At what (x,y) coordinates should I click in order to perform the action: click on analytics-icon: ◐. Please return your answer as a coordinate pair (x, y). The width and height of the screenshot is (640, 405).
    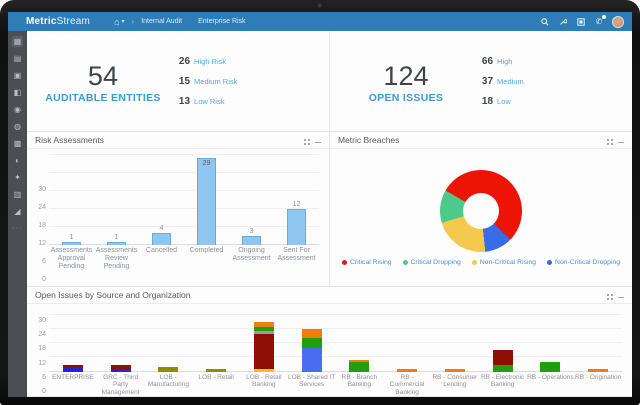
    Looking at the image, I should click on (17, 160).